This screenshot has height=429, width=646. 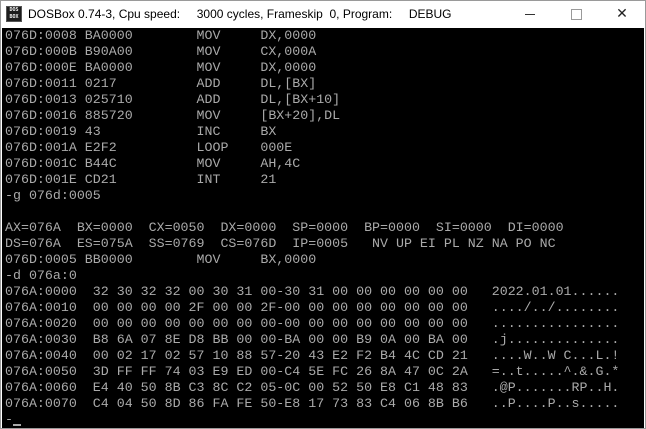 What do you see at coordinates (161, 51) in the screenshot?
I see `terminal-line: 076D:000B B90A00 MOV CX,000A` at bounding box center [161, 51].